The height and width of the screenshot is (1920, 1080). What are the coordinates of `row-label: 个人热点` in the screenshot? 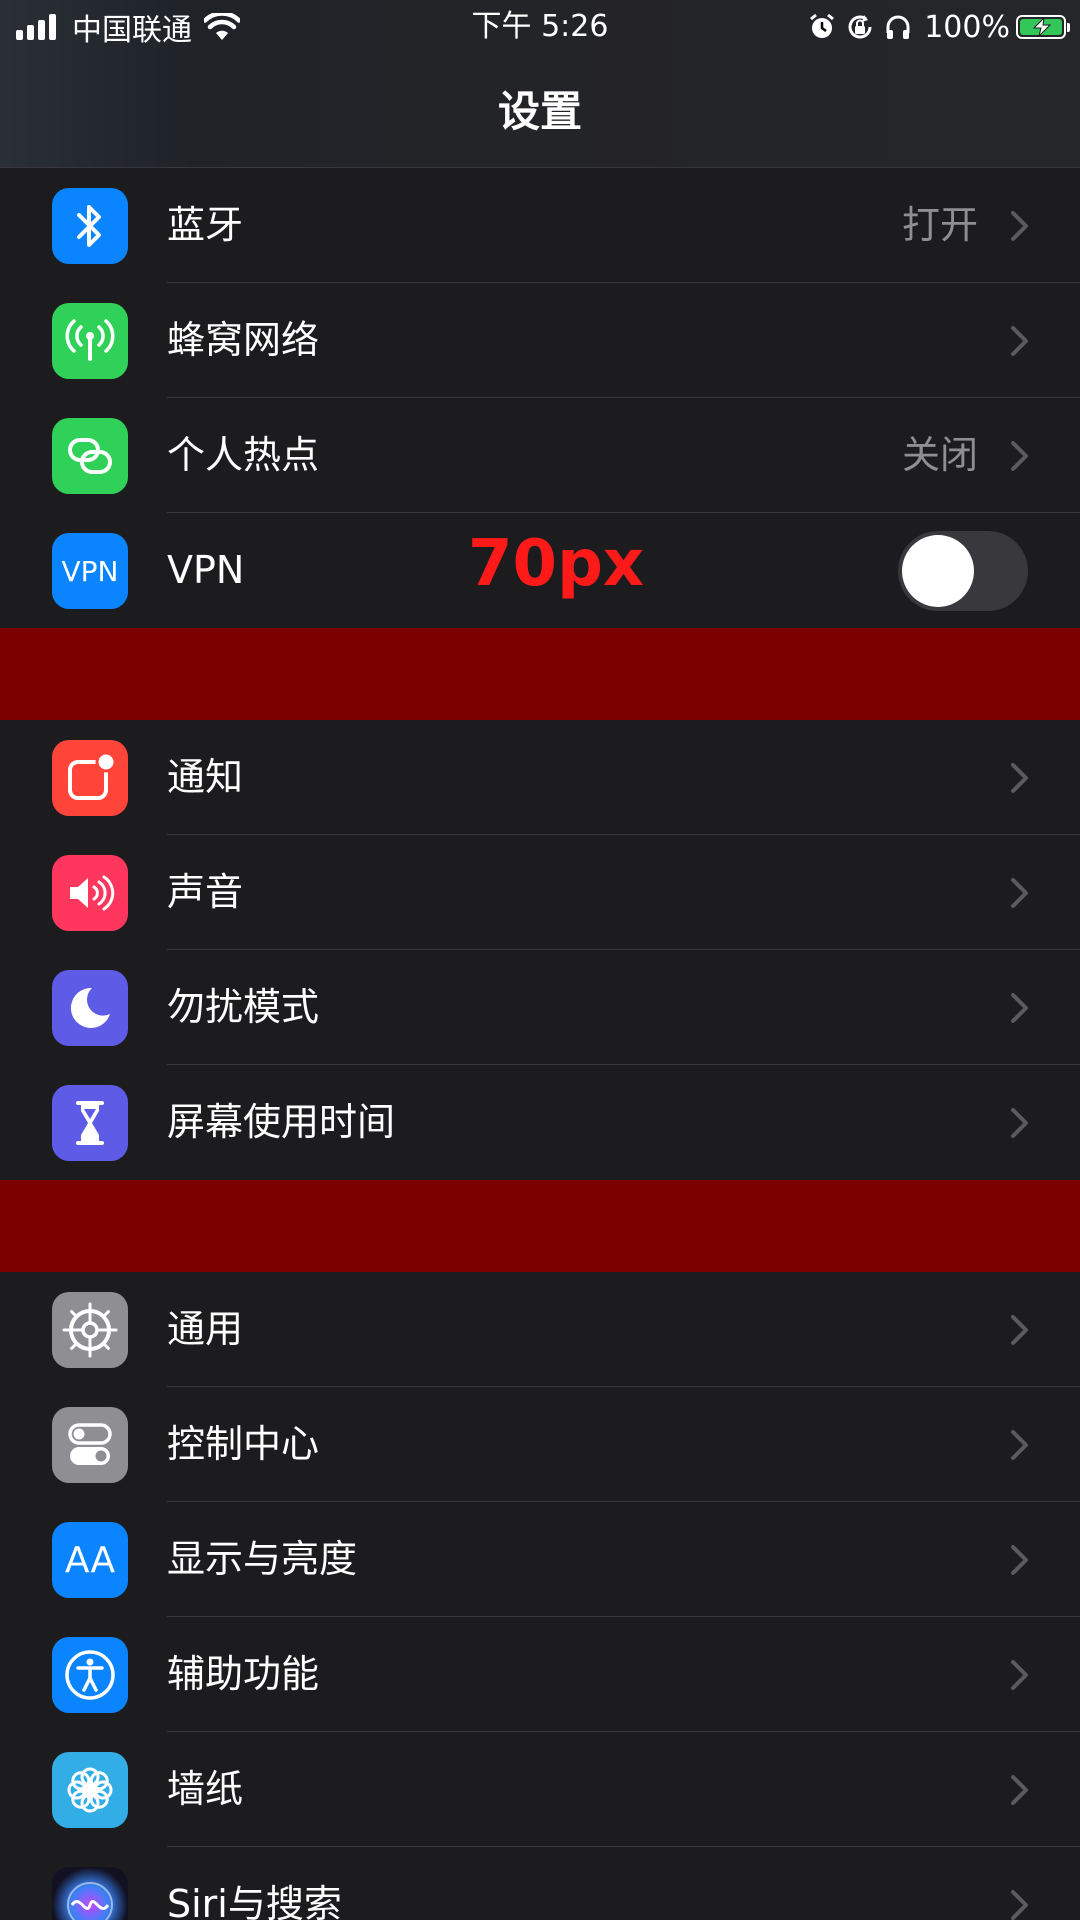 It's located at (243, 455).